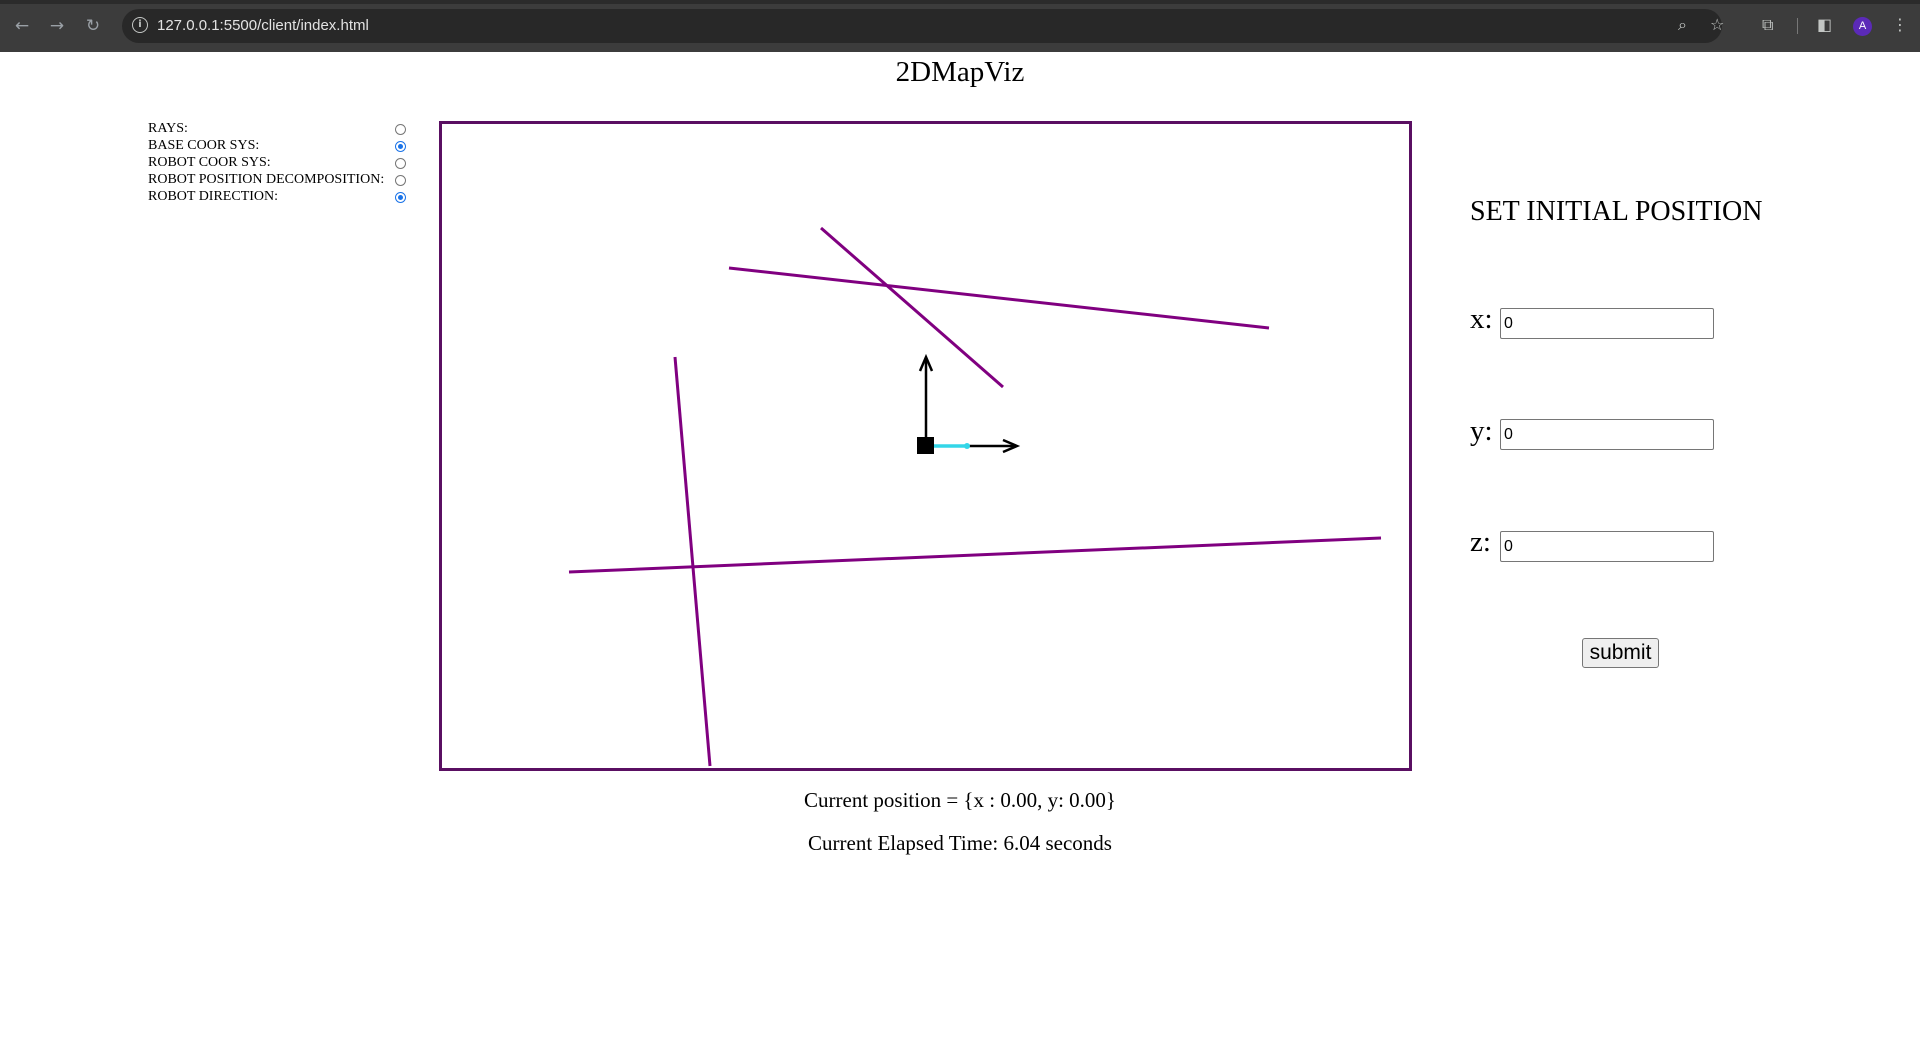  I want to click on form-title: SET INITIAL POSITION, so click(1616, 211).